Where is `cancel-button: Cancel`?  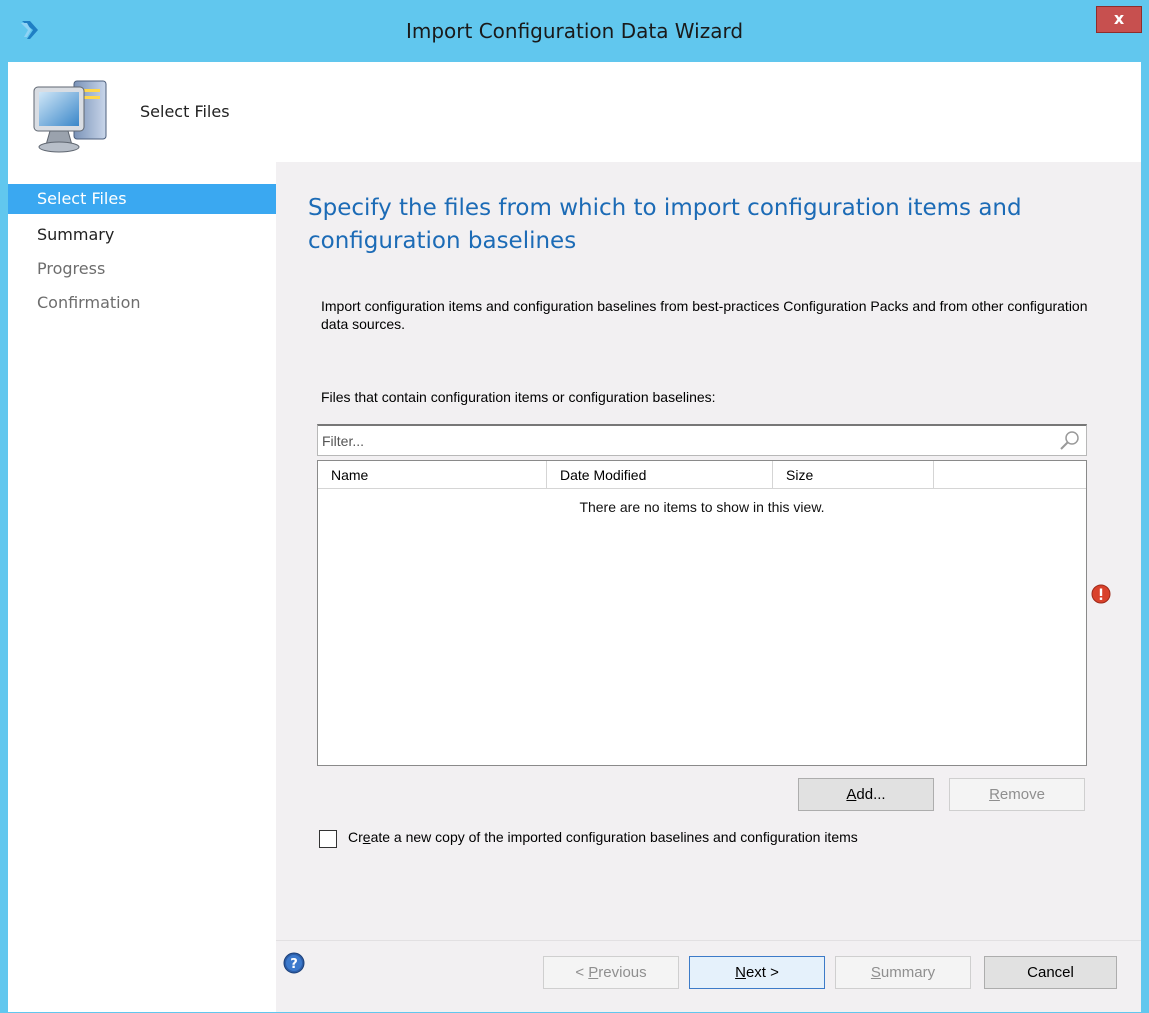
cancel-button: Cancel is located at coordinates (1050, 972).